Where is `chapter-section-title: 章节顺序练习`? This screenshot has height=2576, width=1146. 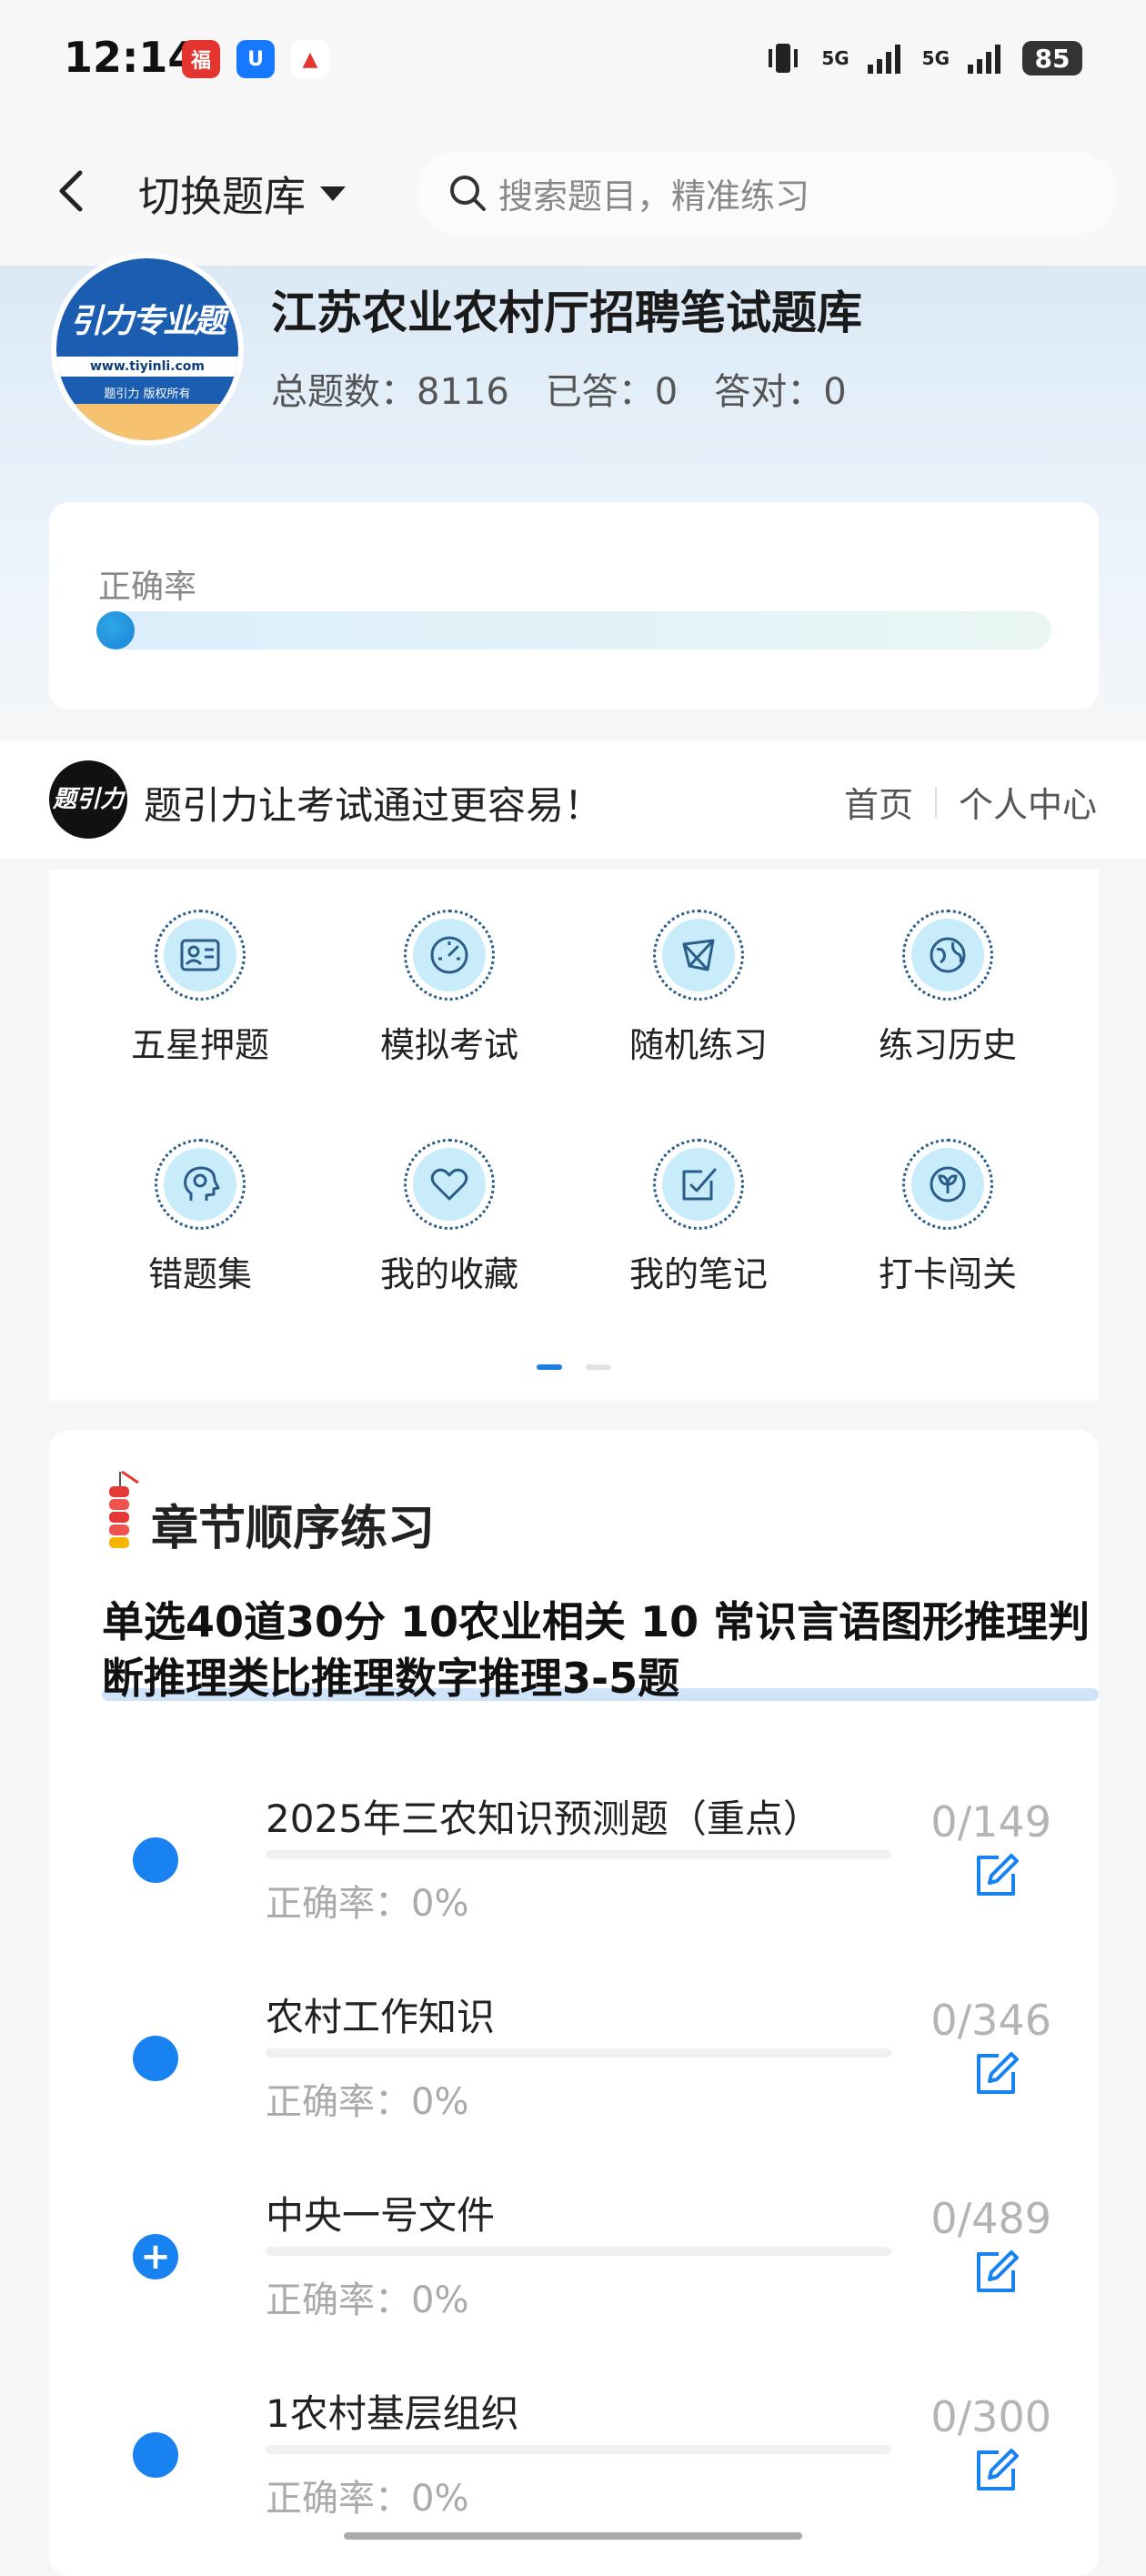
chapter-section-title: 章节顺序练习 is located at coordinates (293, 1529).